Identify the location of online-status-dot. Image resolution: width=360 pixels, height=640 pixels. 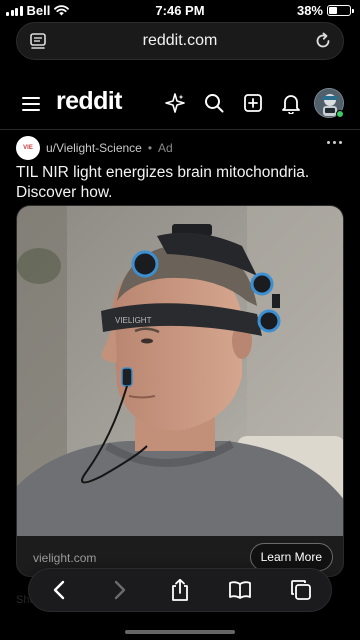
(340, 114).